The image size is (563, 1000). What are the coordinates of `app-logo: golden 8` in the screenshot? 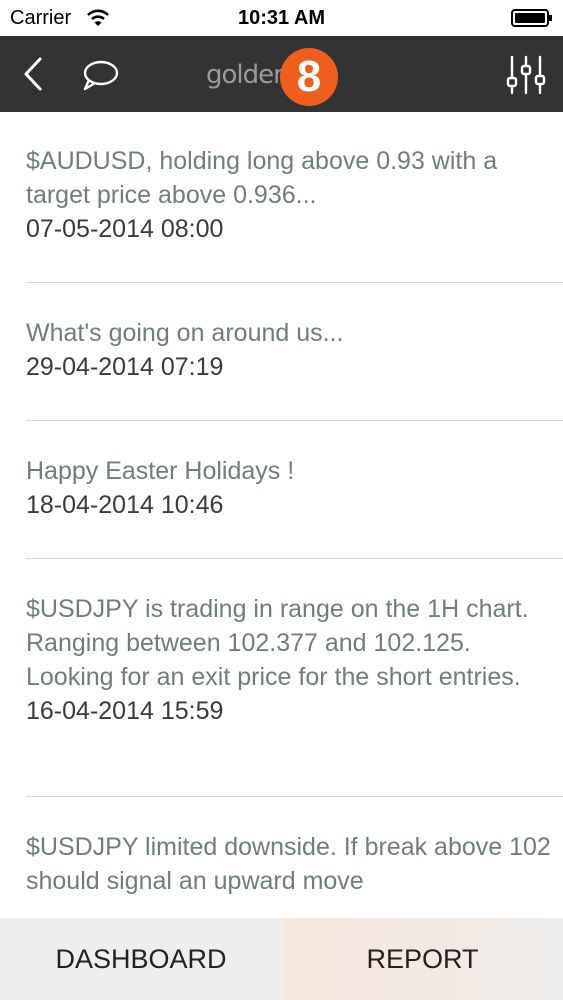 It's located at (276, 75).